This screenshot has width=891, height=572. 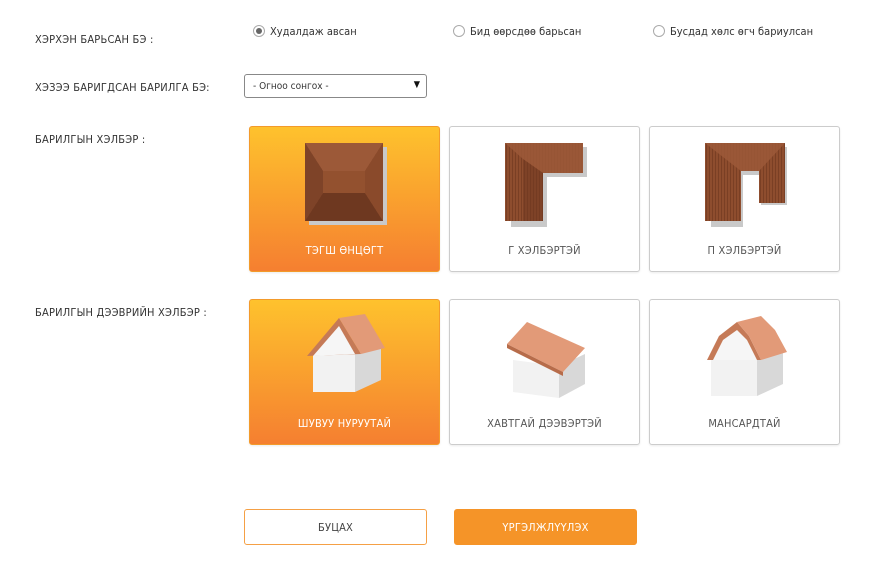 I want to click on rectangle-plan-icon, so click(x=345, y=184).